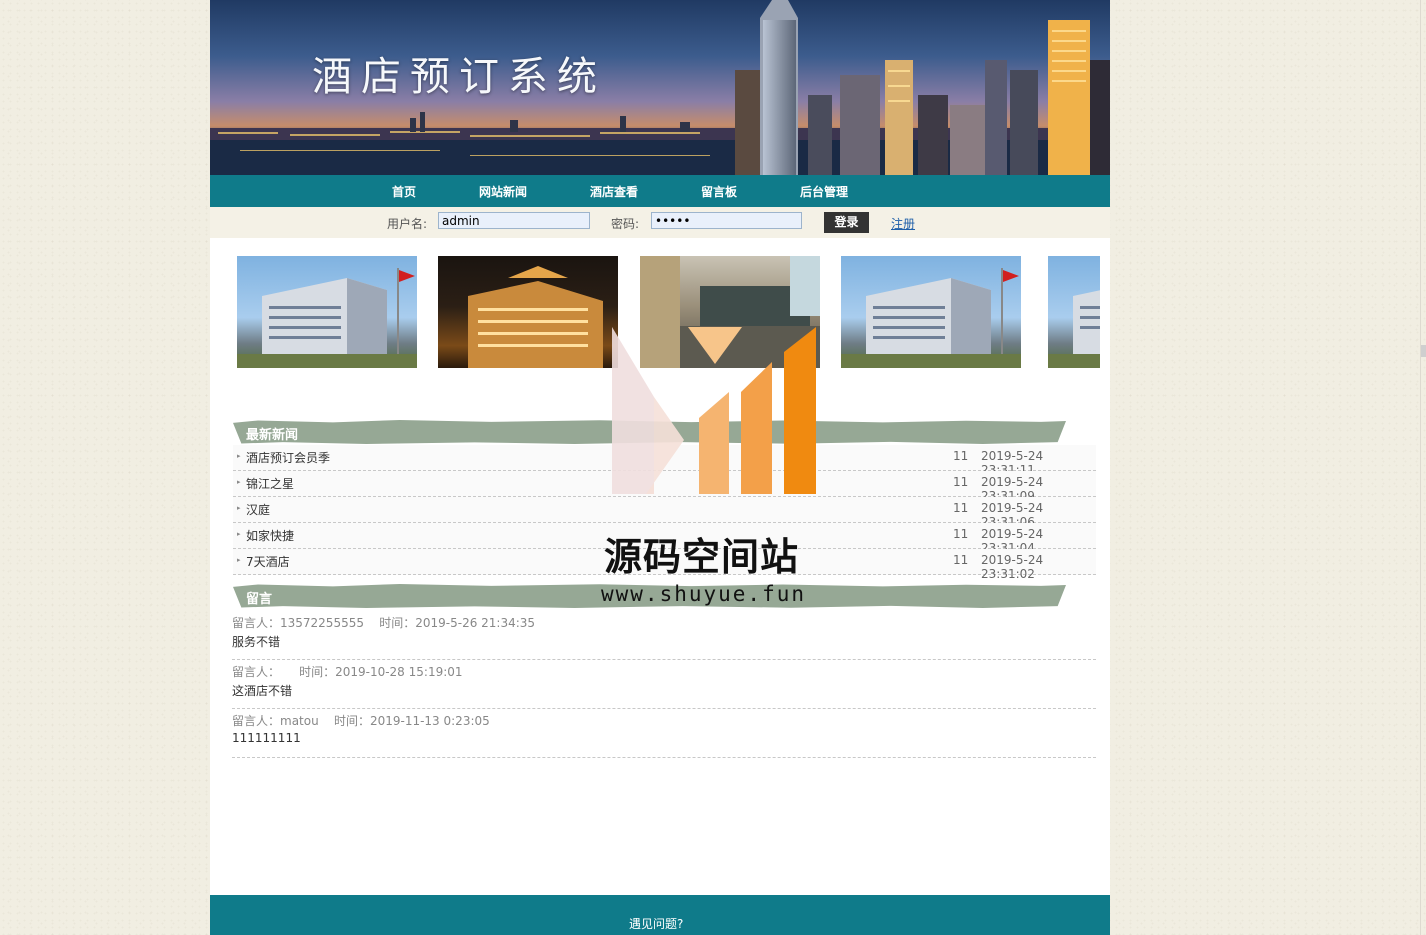 The height and width of the screenshot is (935, 1426). Describe the element at coordinates (270, 535) in the screenshot. I see `news-title: 如家快捷` at that location.